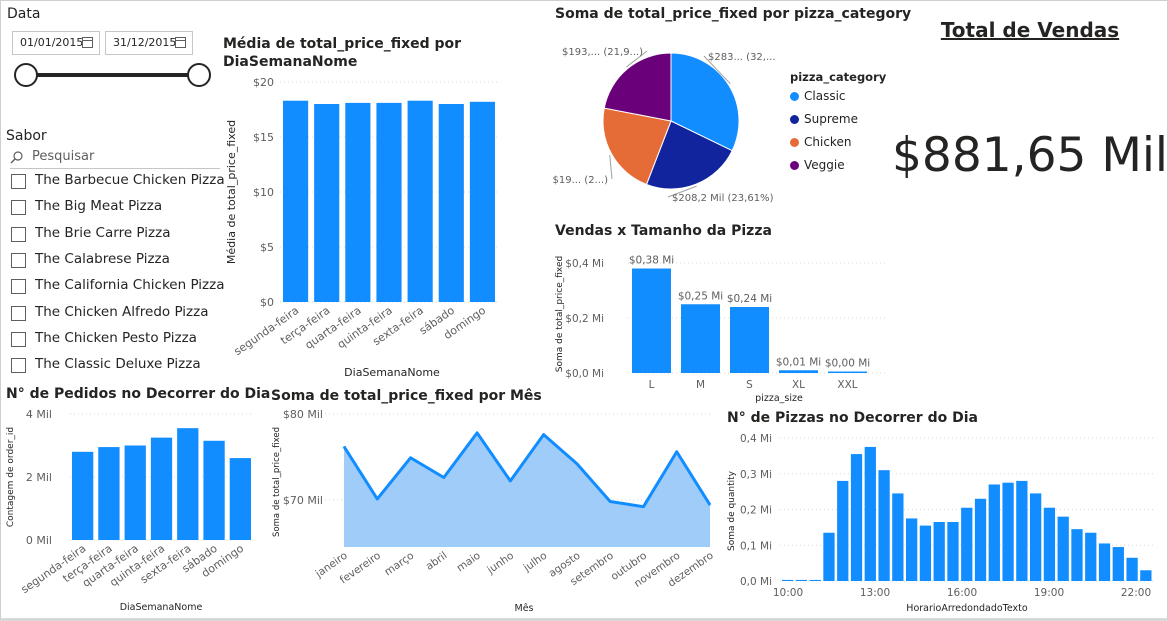  What do you see at coordinates (756, 546) in the screenshot?
I see `y-tick-label: 0,1 Mi` at bounding box center [756, 546].